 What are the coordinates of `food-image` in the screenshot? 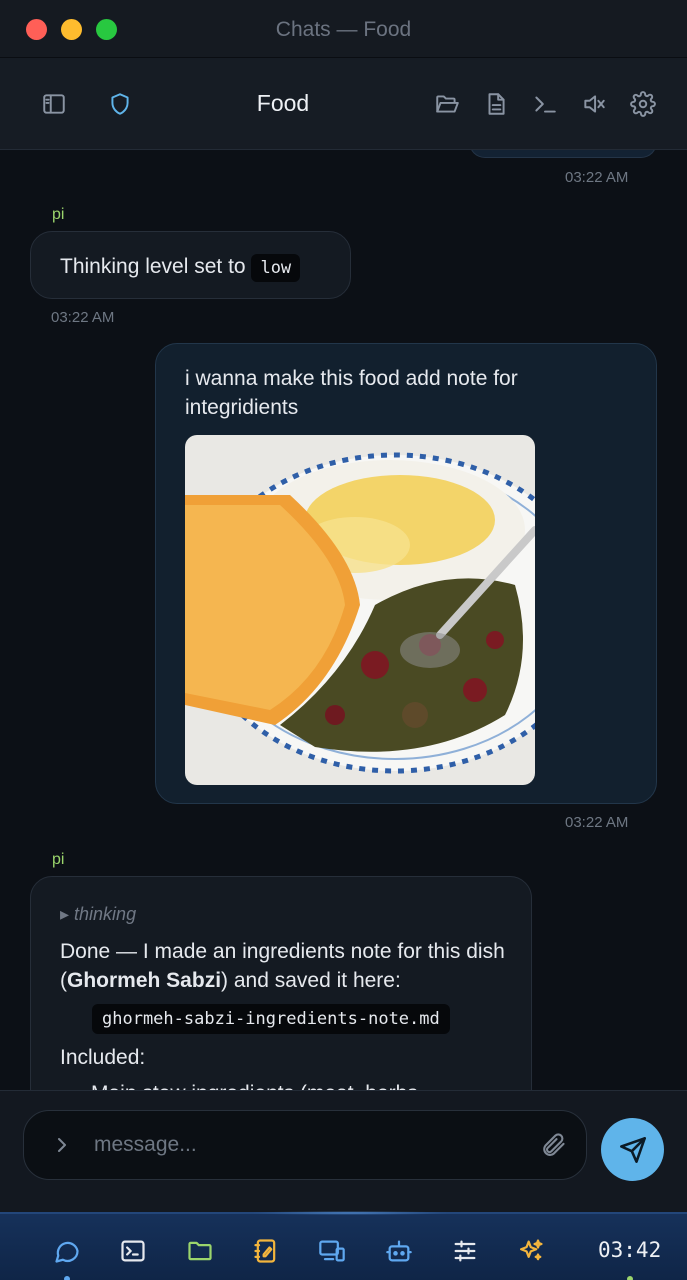 It's located at (360, 610).